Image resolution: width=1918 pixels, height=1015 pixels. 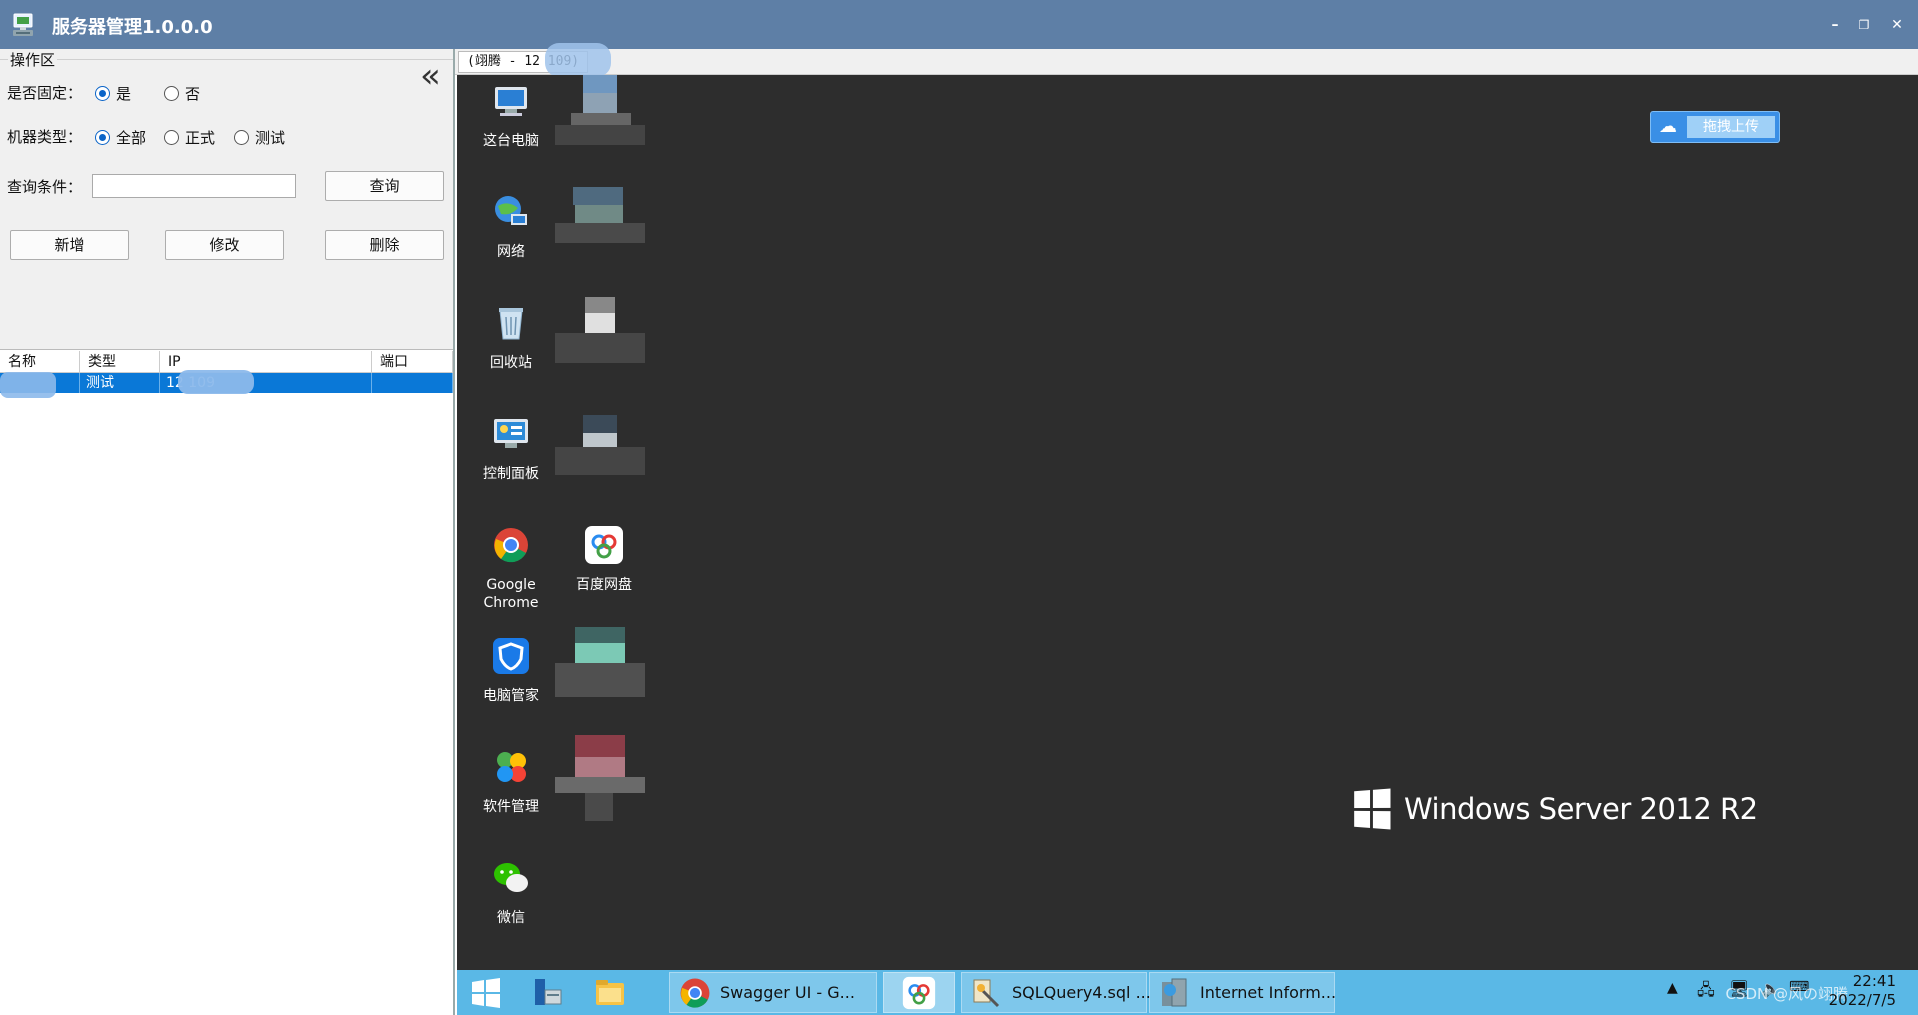 What do you see at coordinates (226, 59) in the screenshot?
I see `group-border` at bounding box center [226, 59].